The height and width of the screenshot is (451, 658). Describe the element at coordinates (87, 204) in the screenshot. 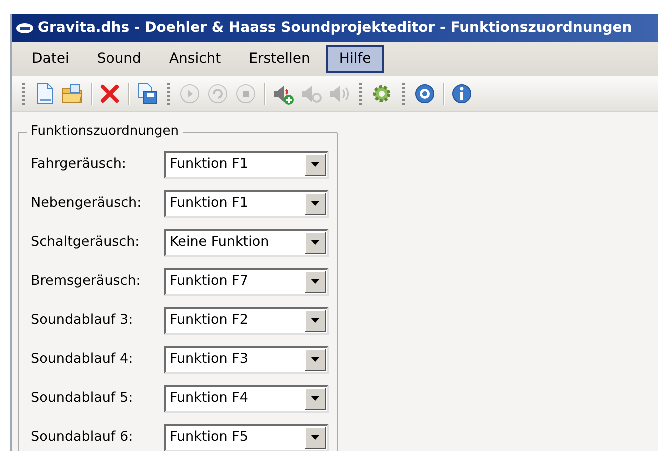

I see `field-label: Nebengeräusch:` at that location.